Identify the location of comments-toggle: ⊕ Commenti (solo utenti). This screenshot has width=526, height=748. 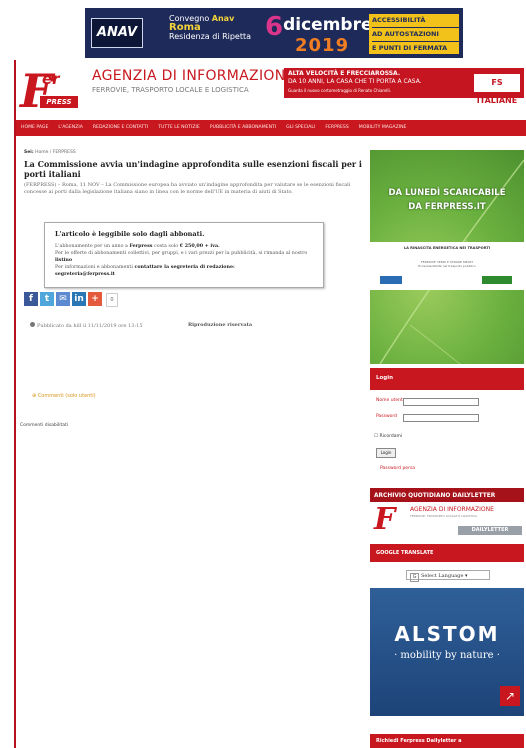
(64, 396).